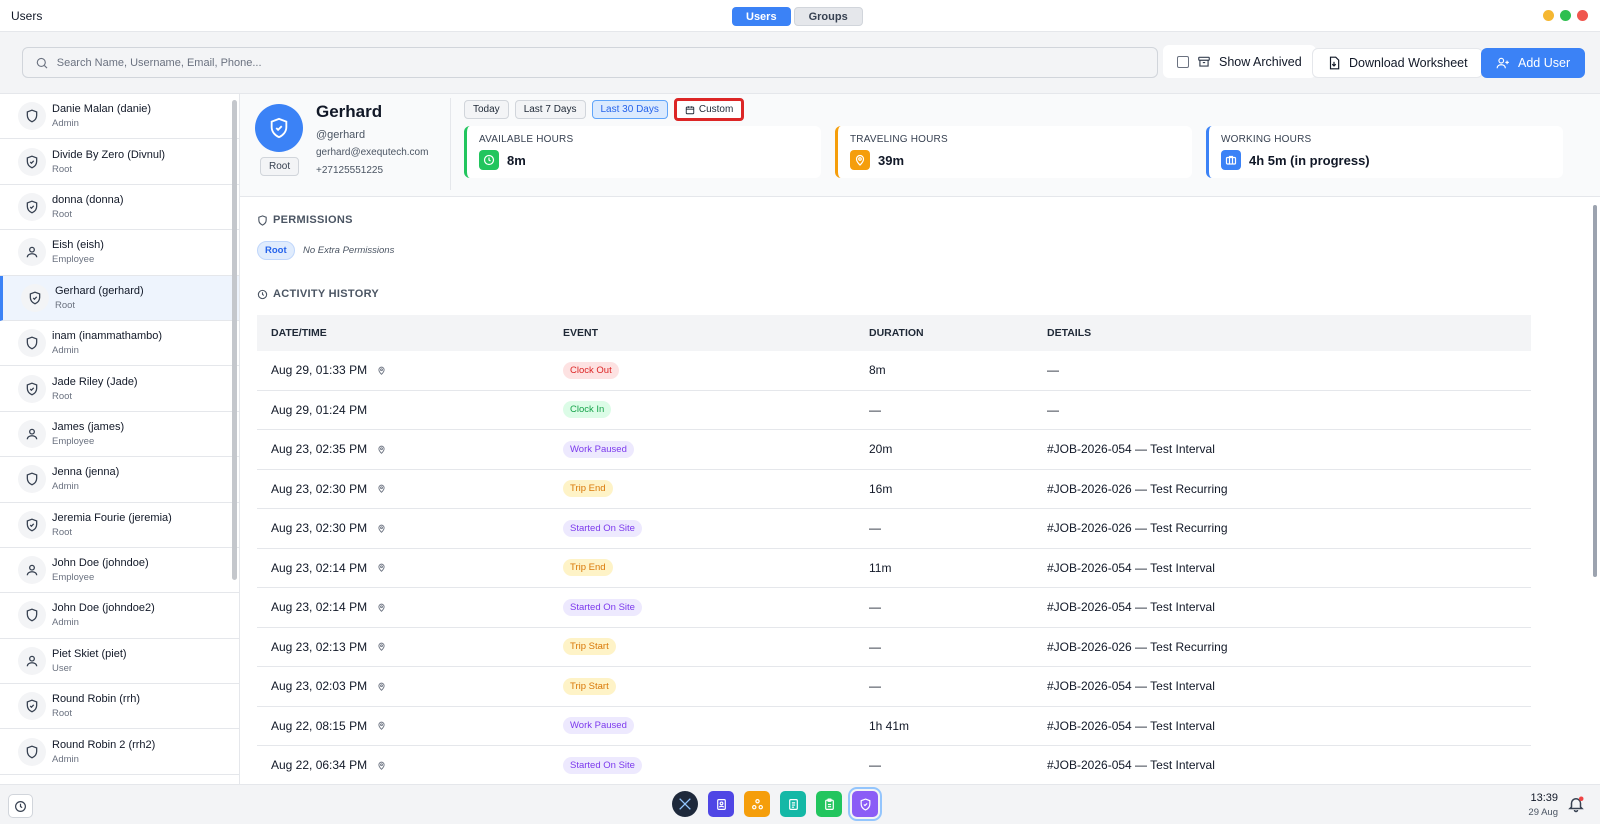 The width and height of the screenshot is (1600, 824). I want to click on user-list-item: Jenna (jenna) Admin, so click(119, 480).